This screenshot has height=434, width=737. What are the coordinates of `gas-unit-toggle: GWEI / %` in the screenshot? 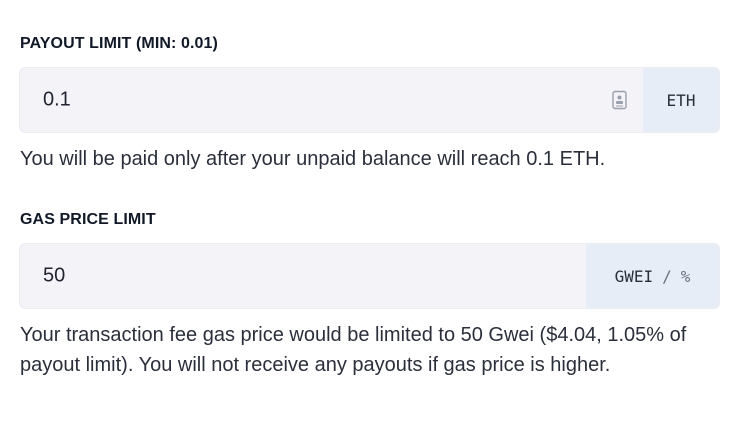 It's located at (652, 276).